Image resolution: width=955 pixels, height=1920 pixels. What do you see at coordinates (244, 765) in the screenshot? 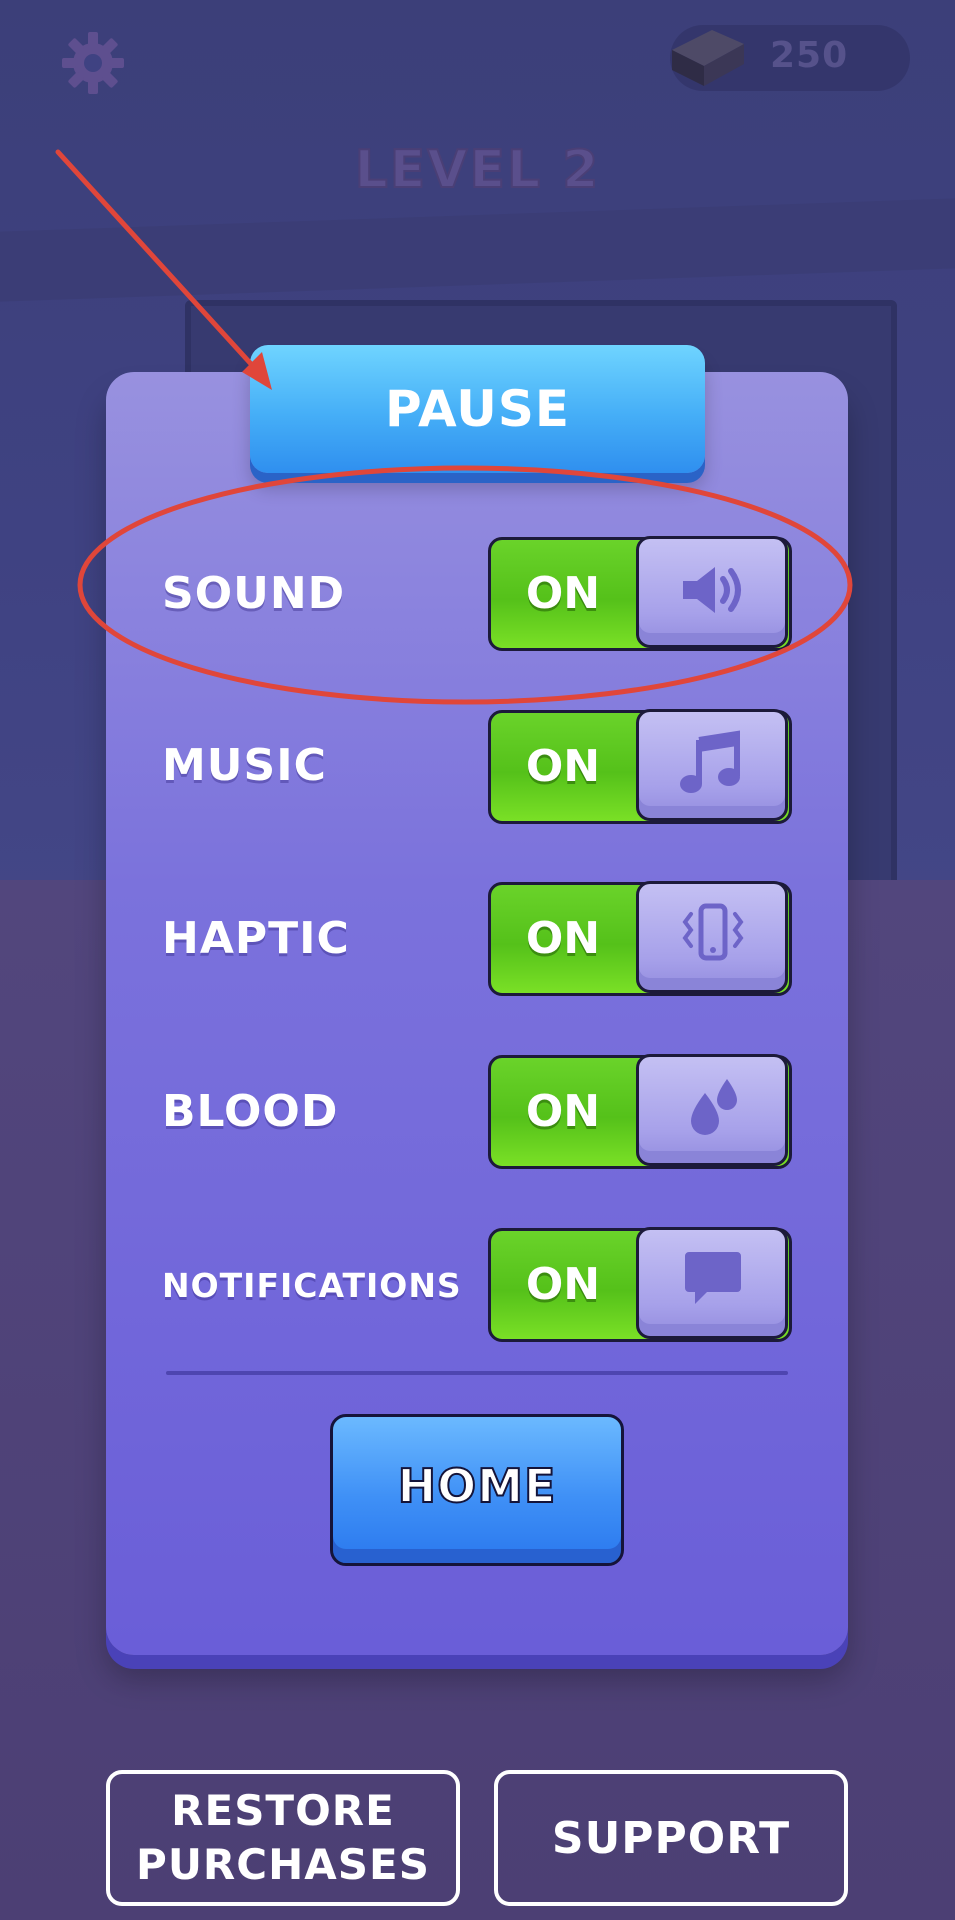
I see `music-label: MUSIC` at bounding box center [244, 765].